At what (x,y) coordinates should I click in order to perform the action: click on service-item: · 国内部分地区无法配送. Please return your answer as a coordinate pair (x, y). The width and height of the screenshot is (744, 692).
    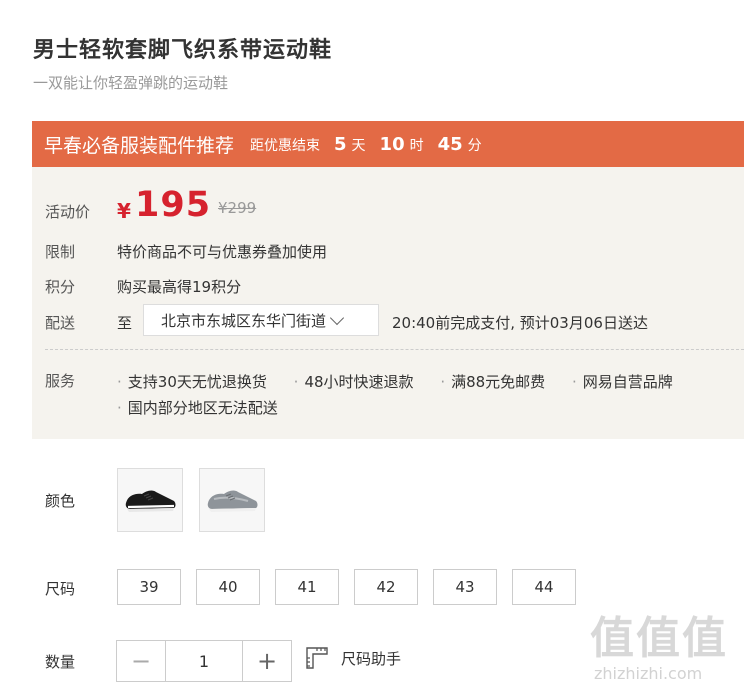
    Looking at the image, I should click on (197, 408).